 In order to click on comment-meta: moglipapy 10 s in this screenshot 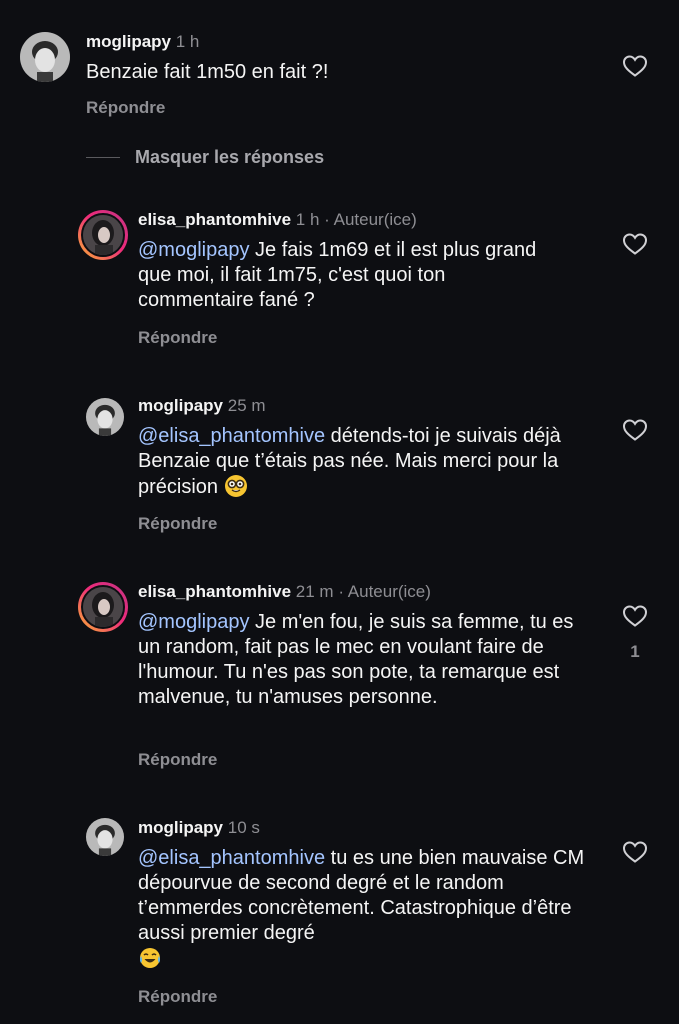, I will do `click(199, 828)`.